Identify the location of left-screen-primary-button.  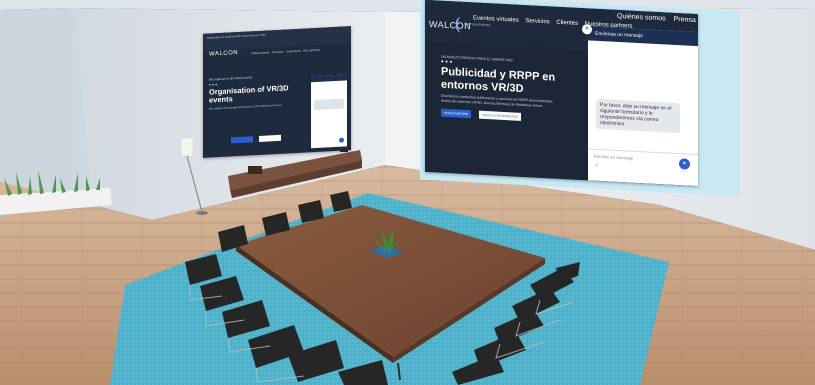
(242, 140).